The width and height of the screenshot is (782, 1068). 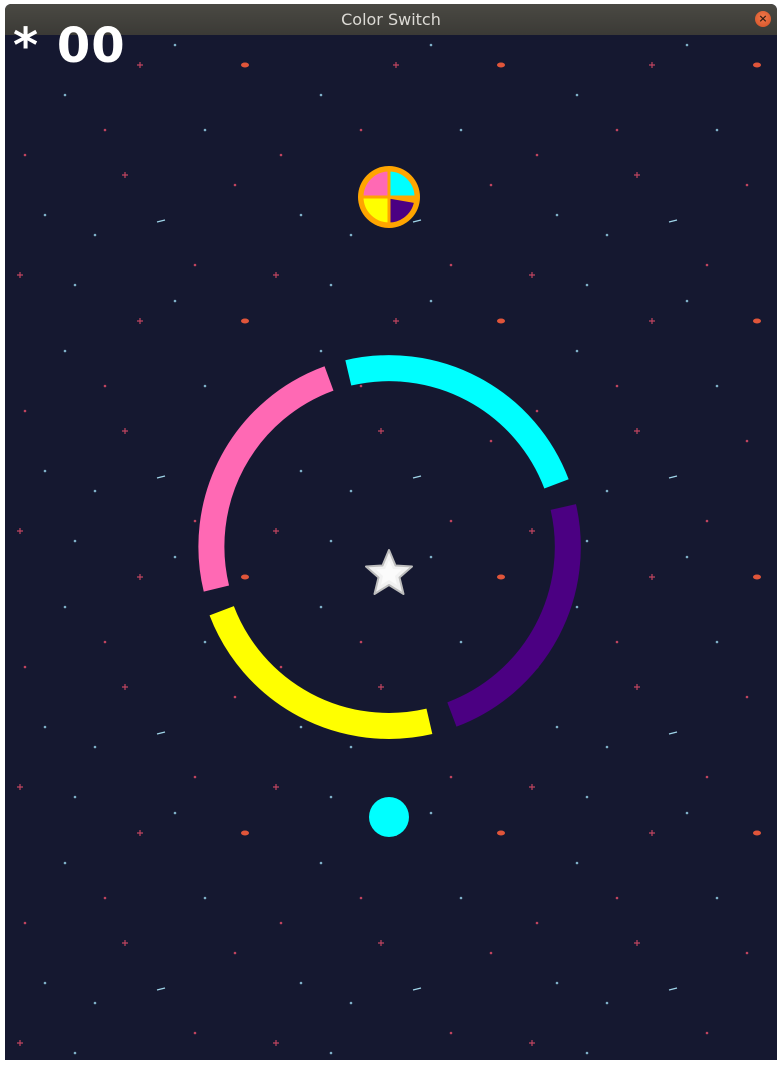 I want to click on score-display: * 00, so click(x=69, y=46).